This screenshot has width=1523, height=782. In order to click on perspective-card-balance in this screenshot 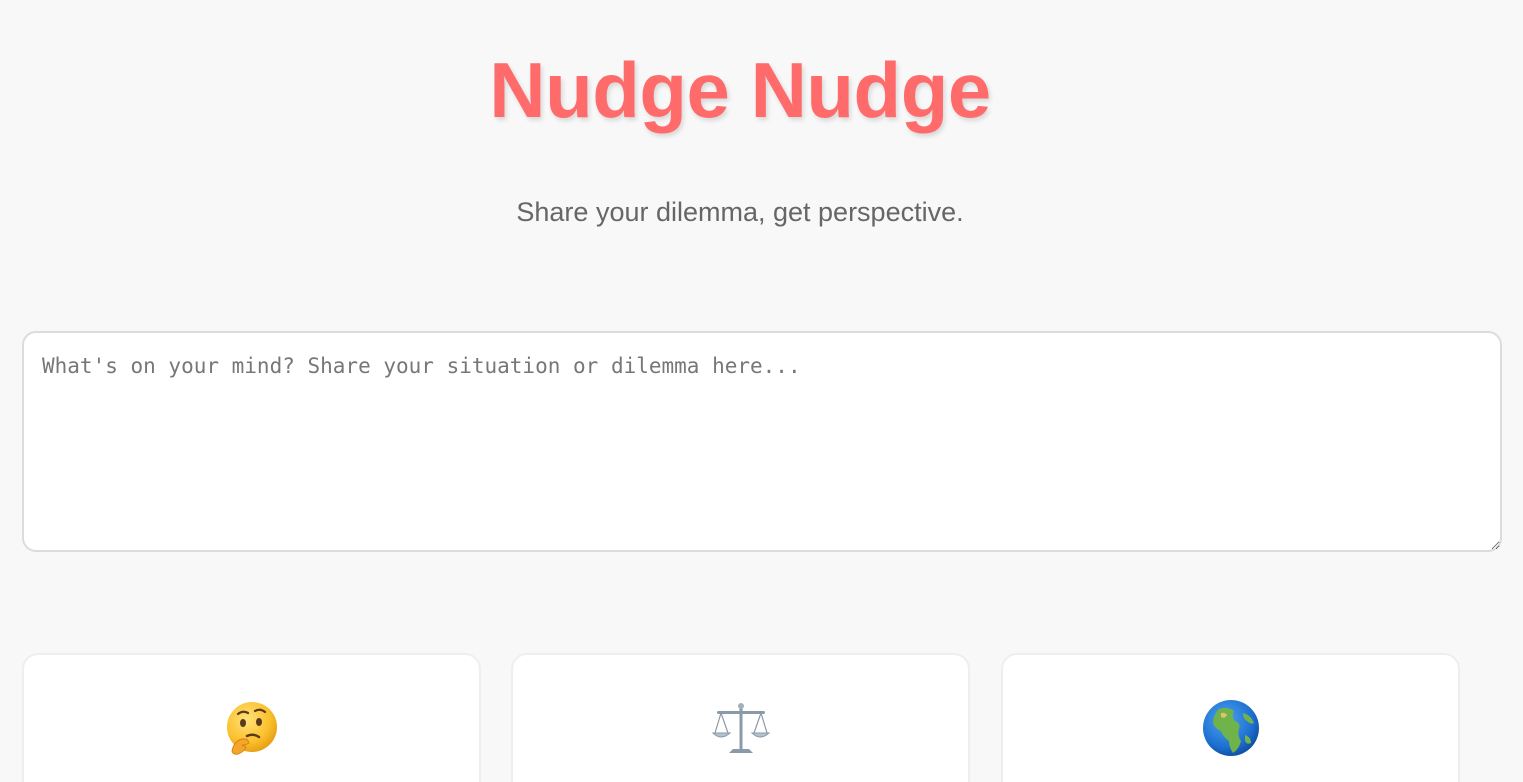, I will do `click(740, 717)`.